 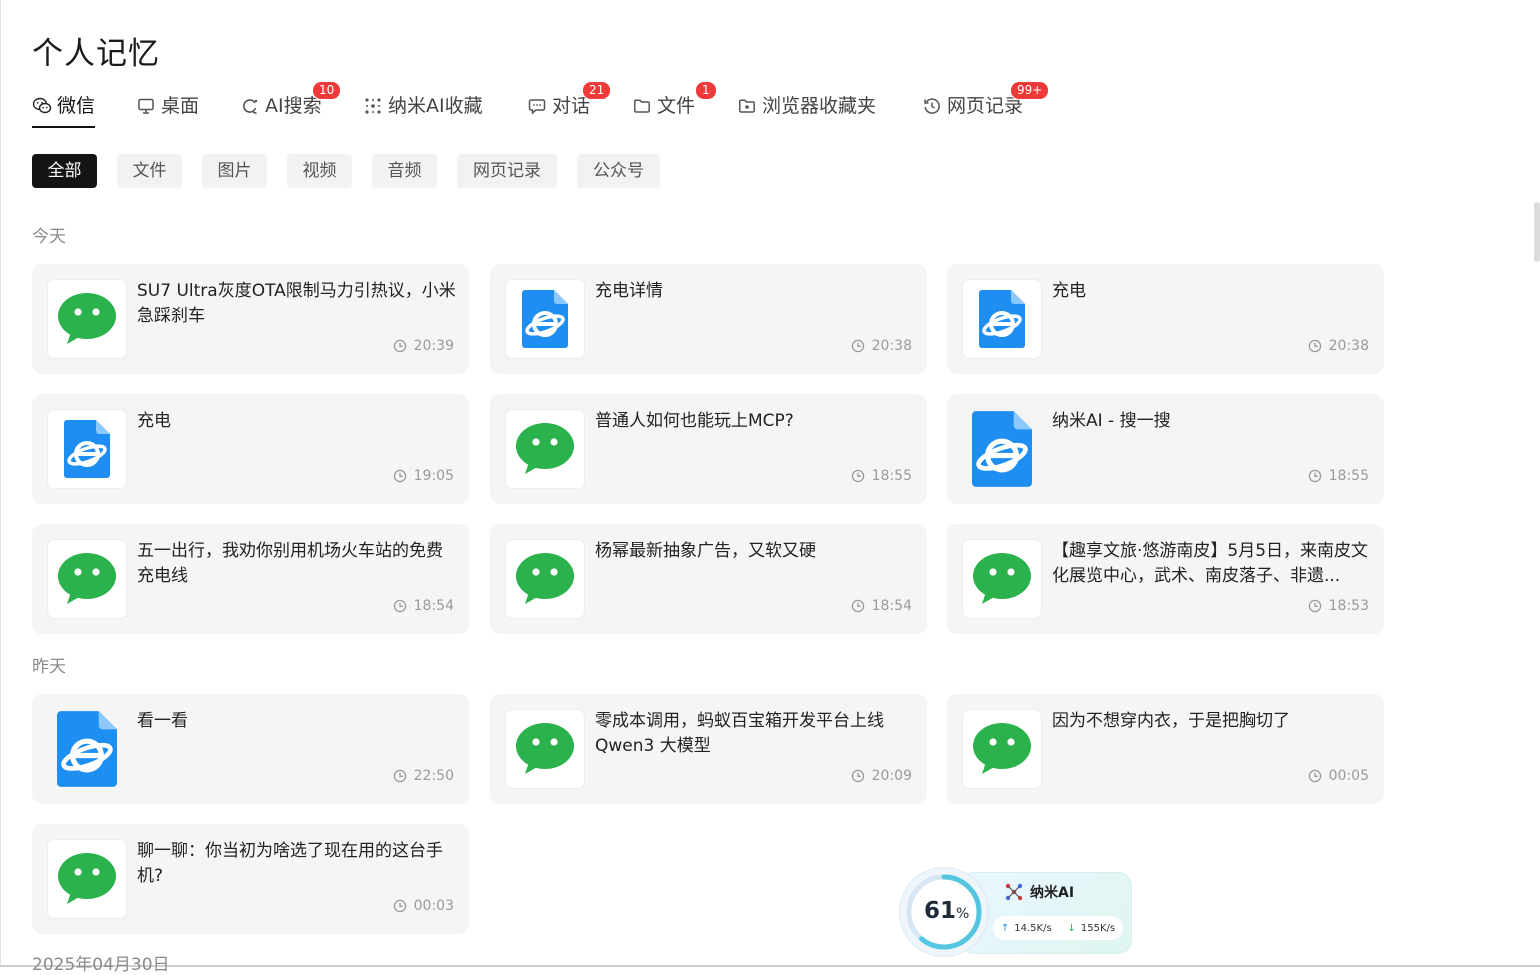 What do you see at coordinates (708, 749) in the screenshot?
I see `memory-card: 零成本调用，蚂蚁百宝箱开发平台上线Qwen3 大模型 20:09` at bounding box center [708, 749].